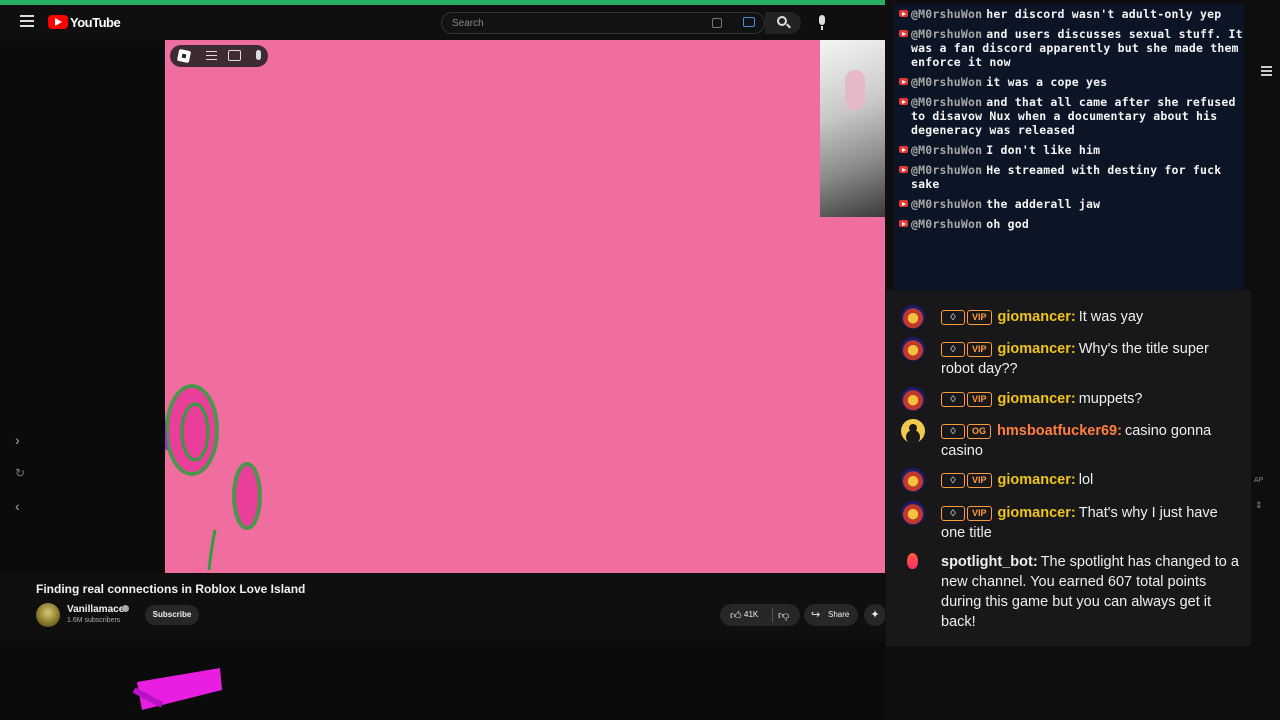 This screenshot has height=720, width=1280. I want to click on thumbs-up-icon: 👍︎, so click(736, 615).